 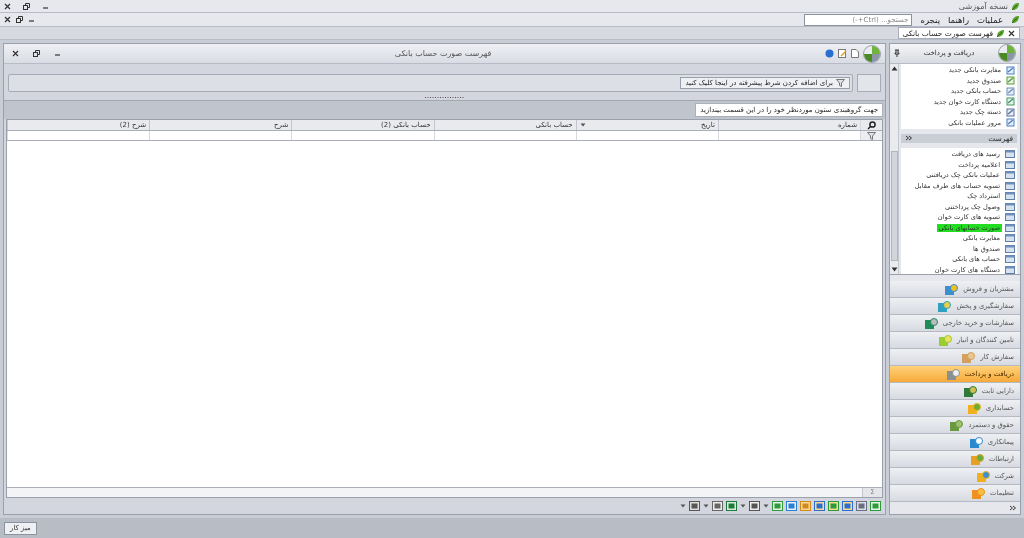 What do you see at coordinates (443, 53) in the screenshot?
I see `window-title: فهرست صورت حساب بانکی` at bounding box center [443, 53].